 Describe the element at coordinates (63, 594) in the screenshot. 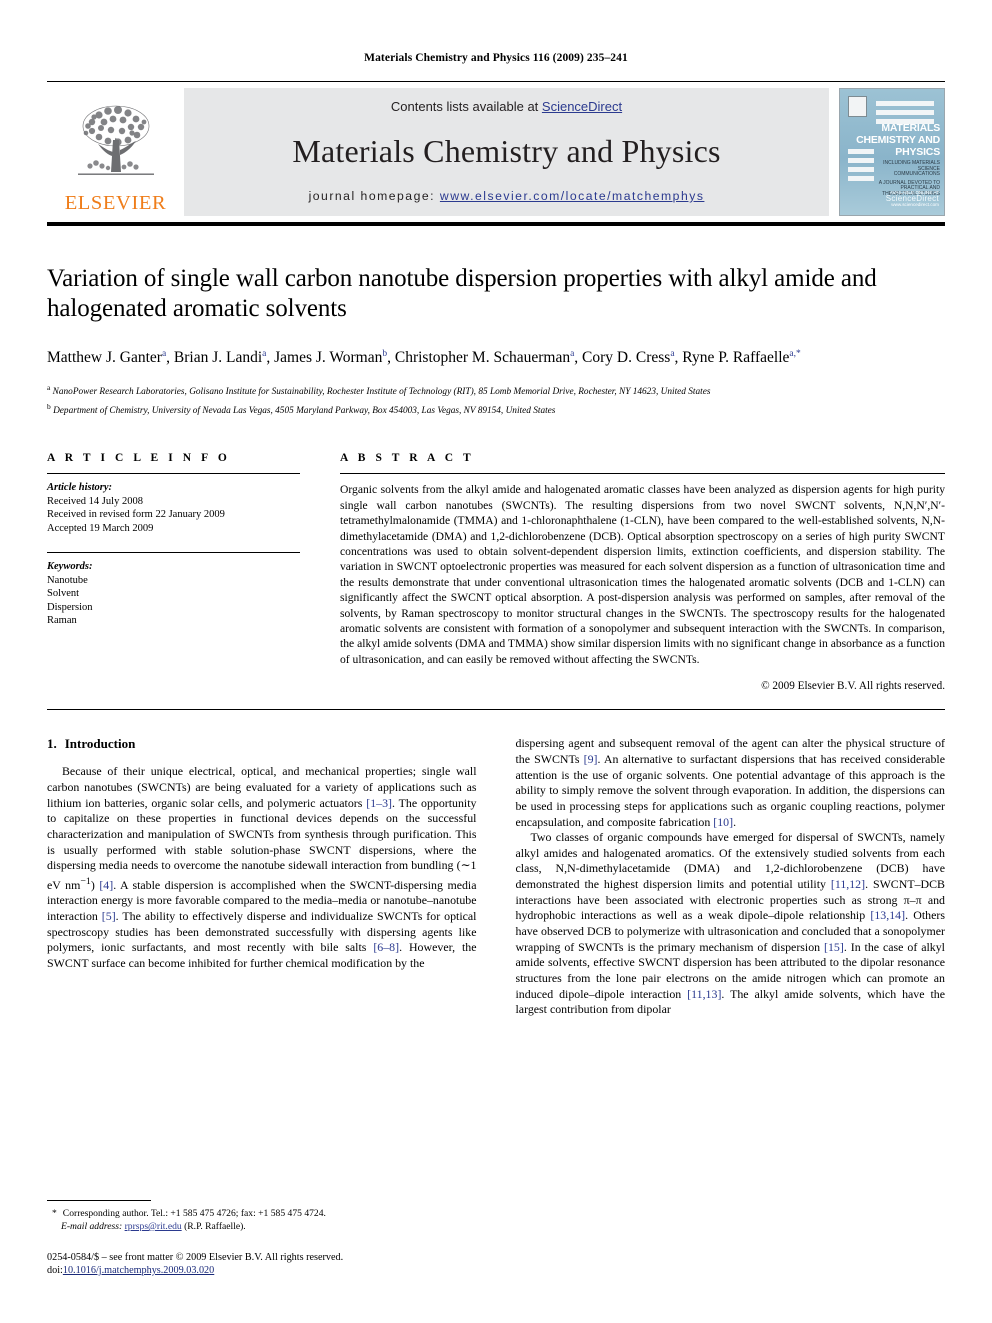

I see `keyword-item: Solvent` at that location.